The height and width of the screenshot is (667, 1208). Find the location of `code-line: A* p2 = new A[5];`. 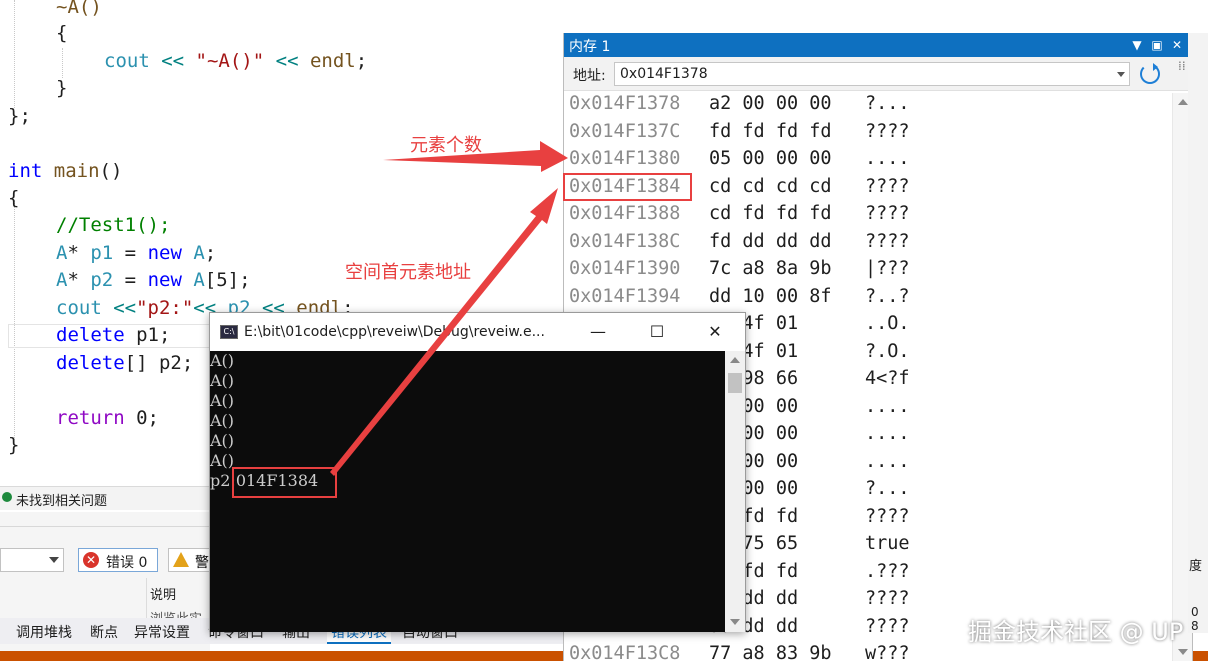

code-line: A* p2 = new A[5]; is located at coordinates (153, 280).